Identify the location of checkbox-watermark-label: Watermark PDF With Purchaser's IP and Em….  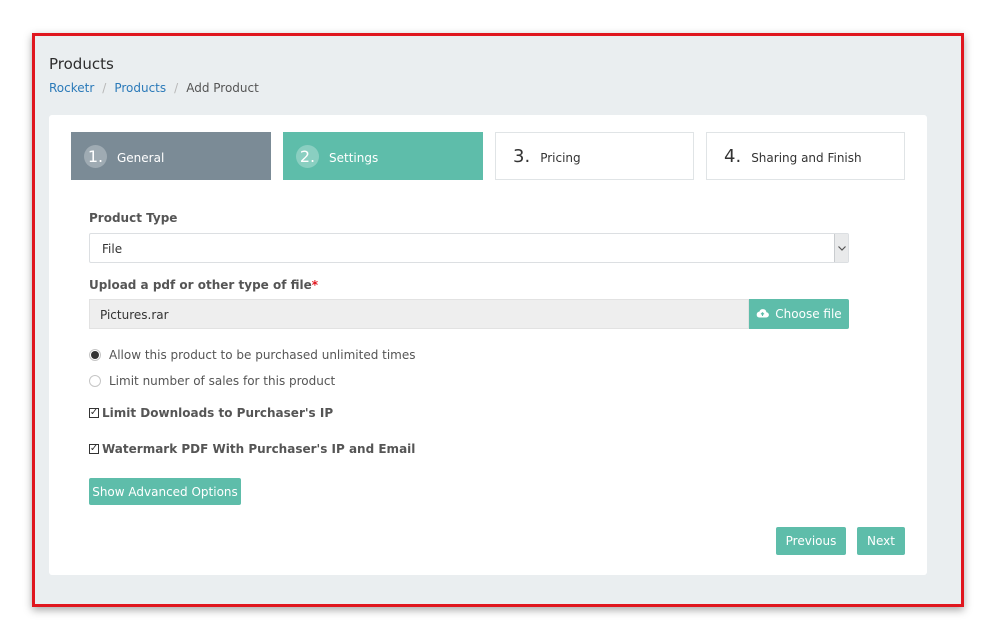
(259, 449).